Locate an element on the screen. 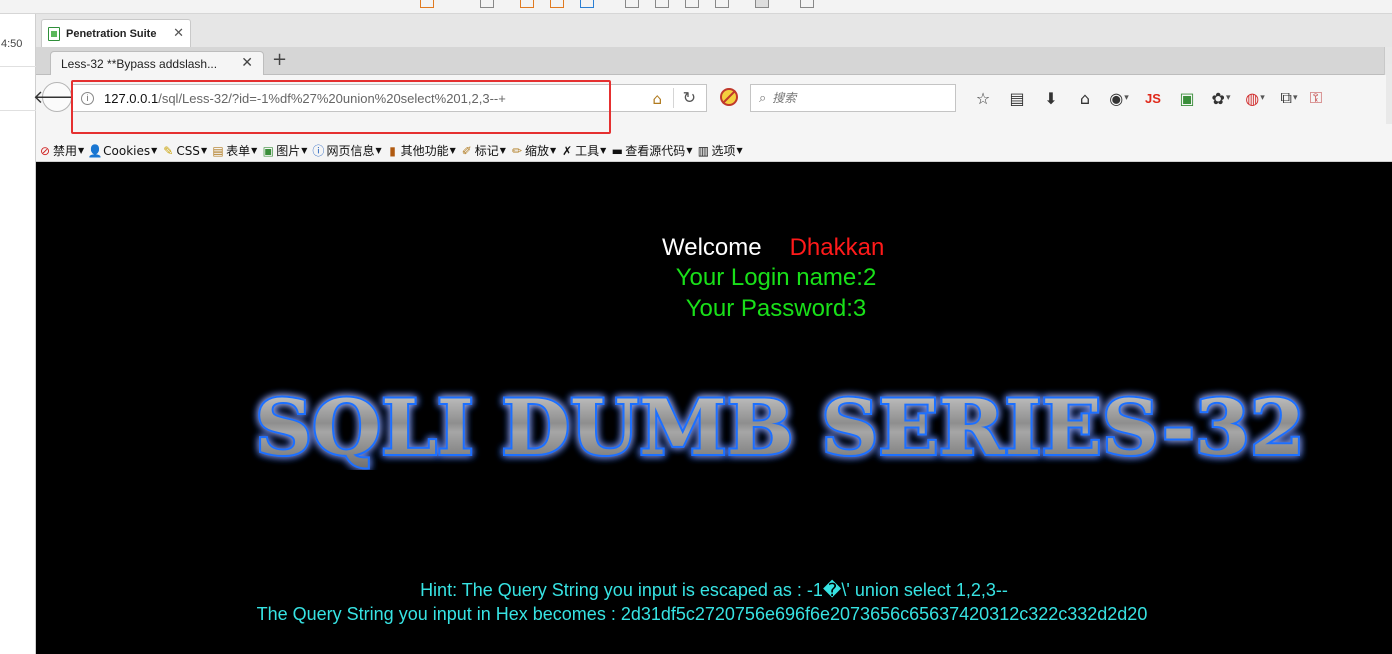  back-button: 🡐 is located at coordinates (57, 97).